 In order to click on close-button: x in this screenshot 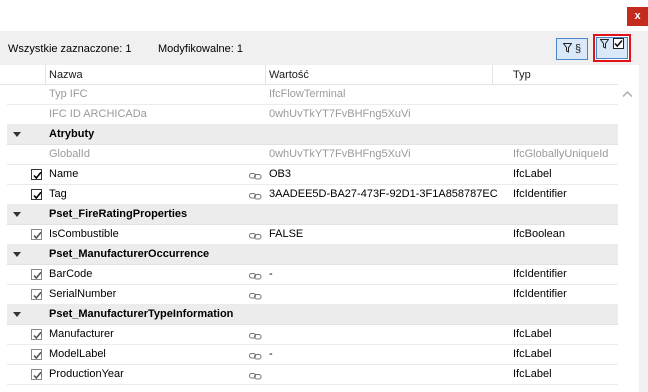, I will do `click(637, 16)`.